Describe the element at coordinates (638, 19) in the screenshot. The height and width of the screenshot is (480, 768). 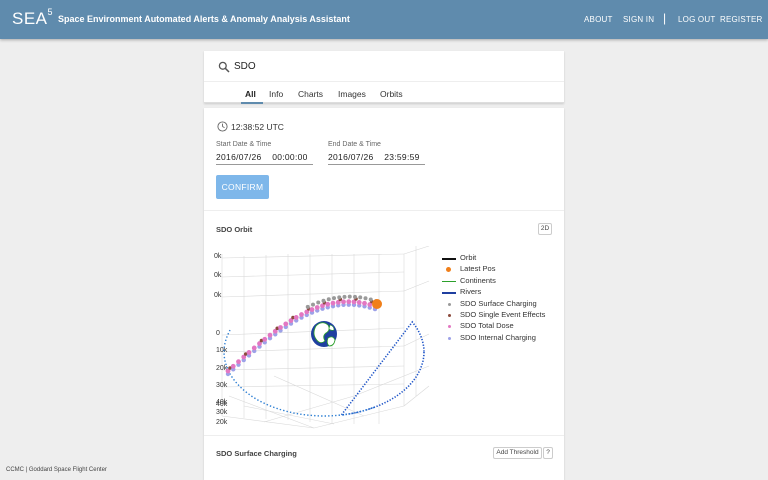
I see `nav-sign-in-link: SIGN IN` at that location.